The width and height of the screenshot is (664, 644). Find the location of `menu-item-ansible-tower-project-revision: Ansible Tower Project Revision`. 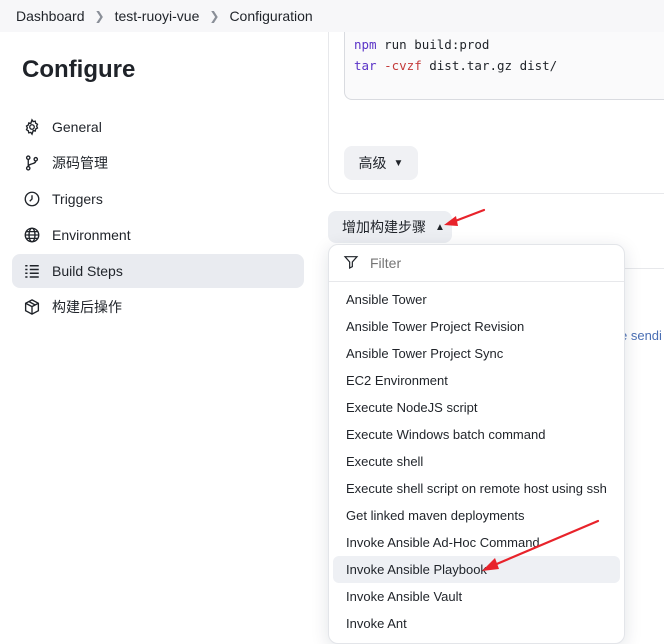

menu-item-ansible-tower-project-revision: Ansible Tower Project Revision is located at coordinates (476, 326).